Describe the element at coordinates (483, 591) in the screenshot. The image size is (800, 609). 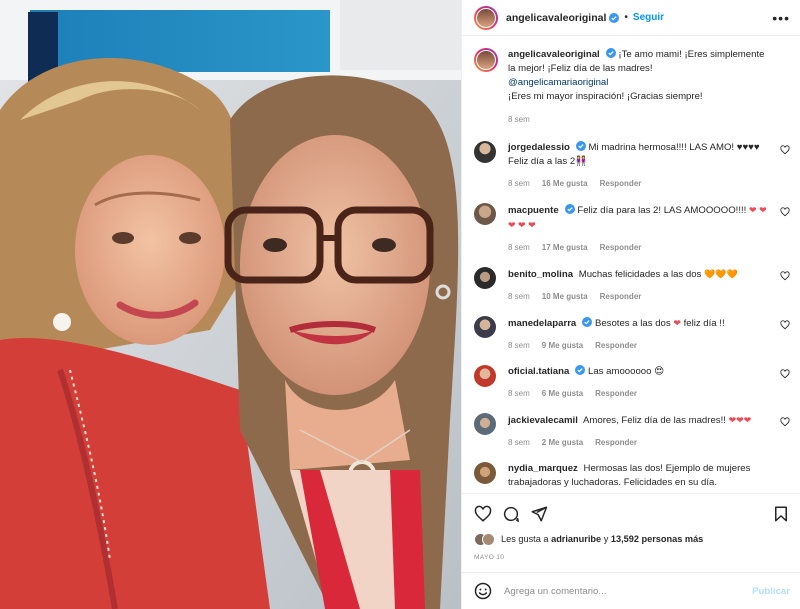
I see `emoji-icon` at that location.